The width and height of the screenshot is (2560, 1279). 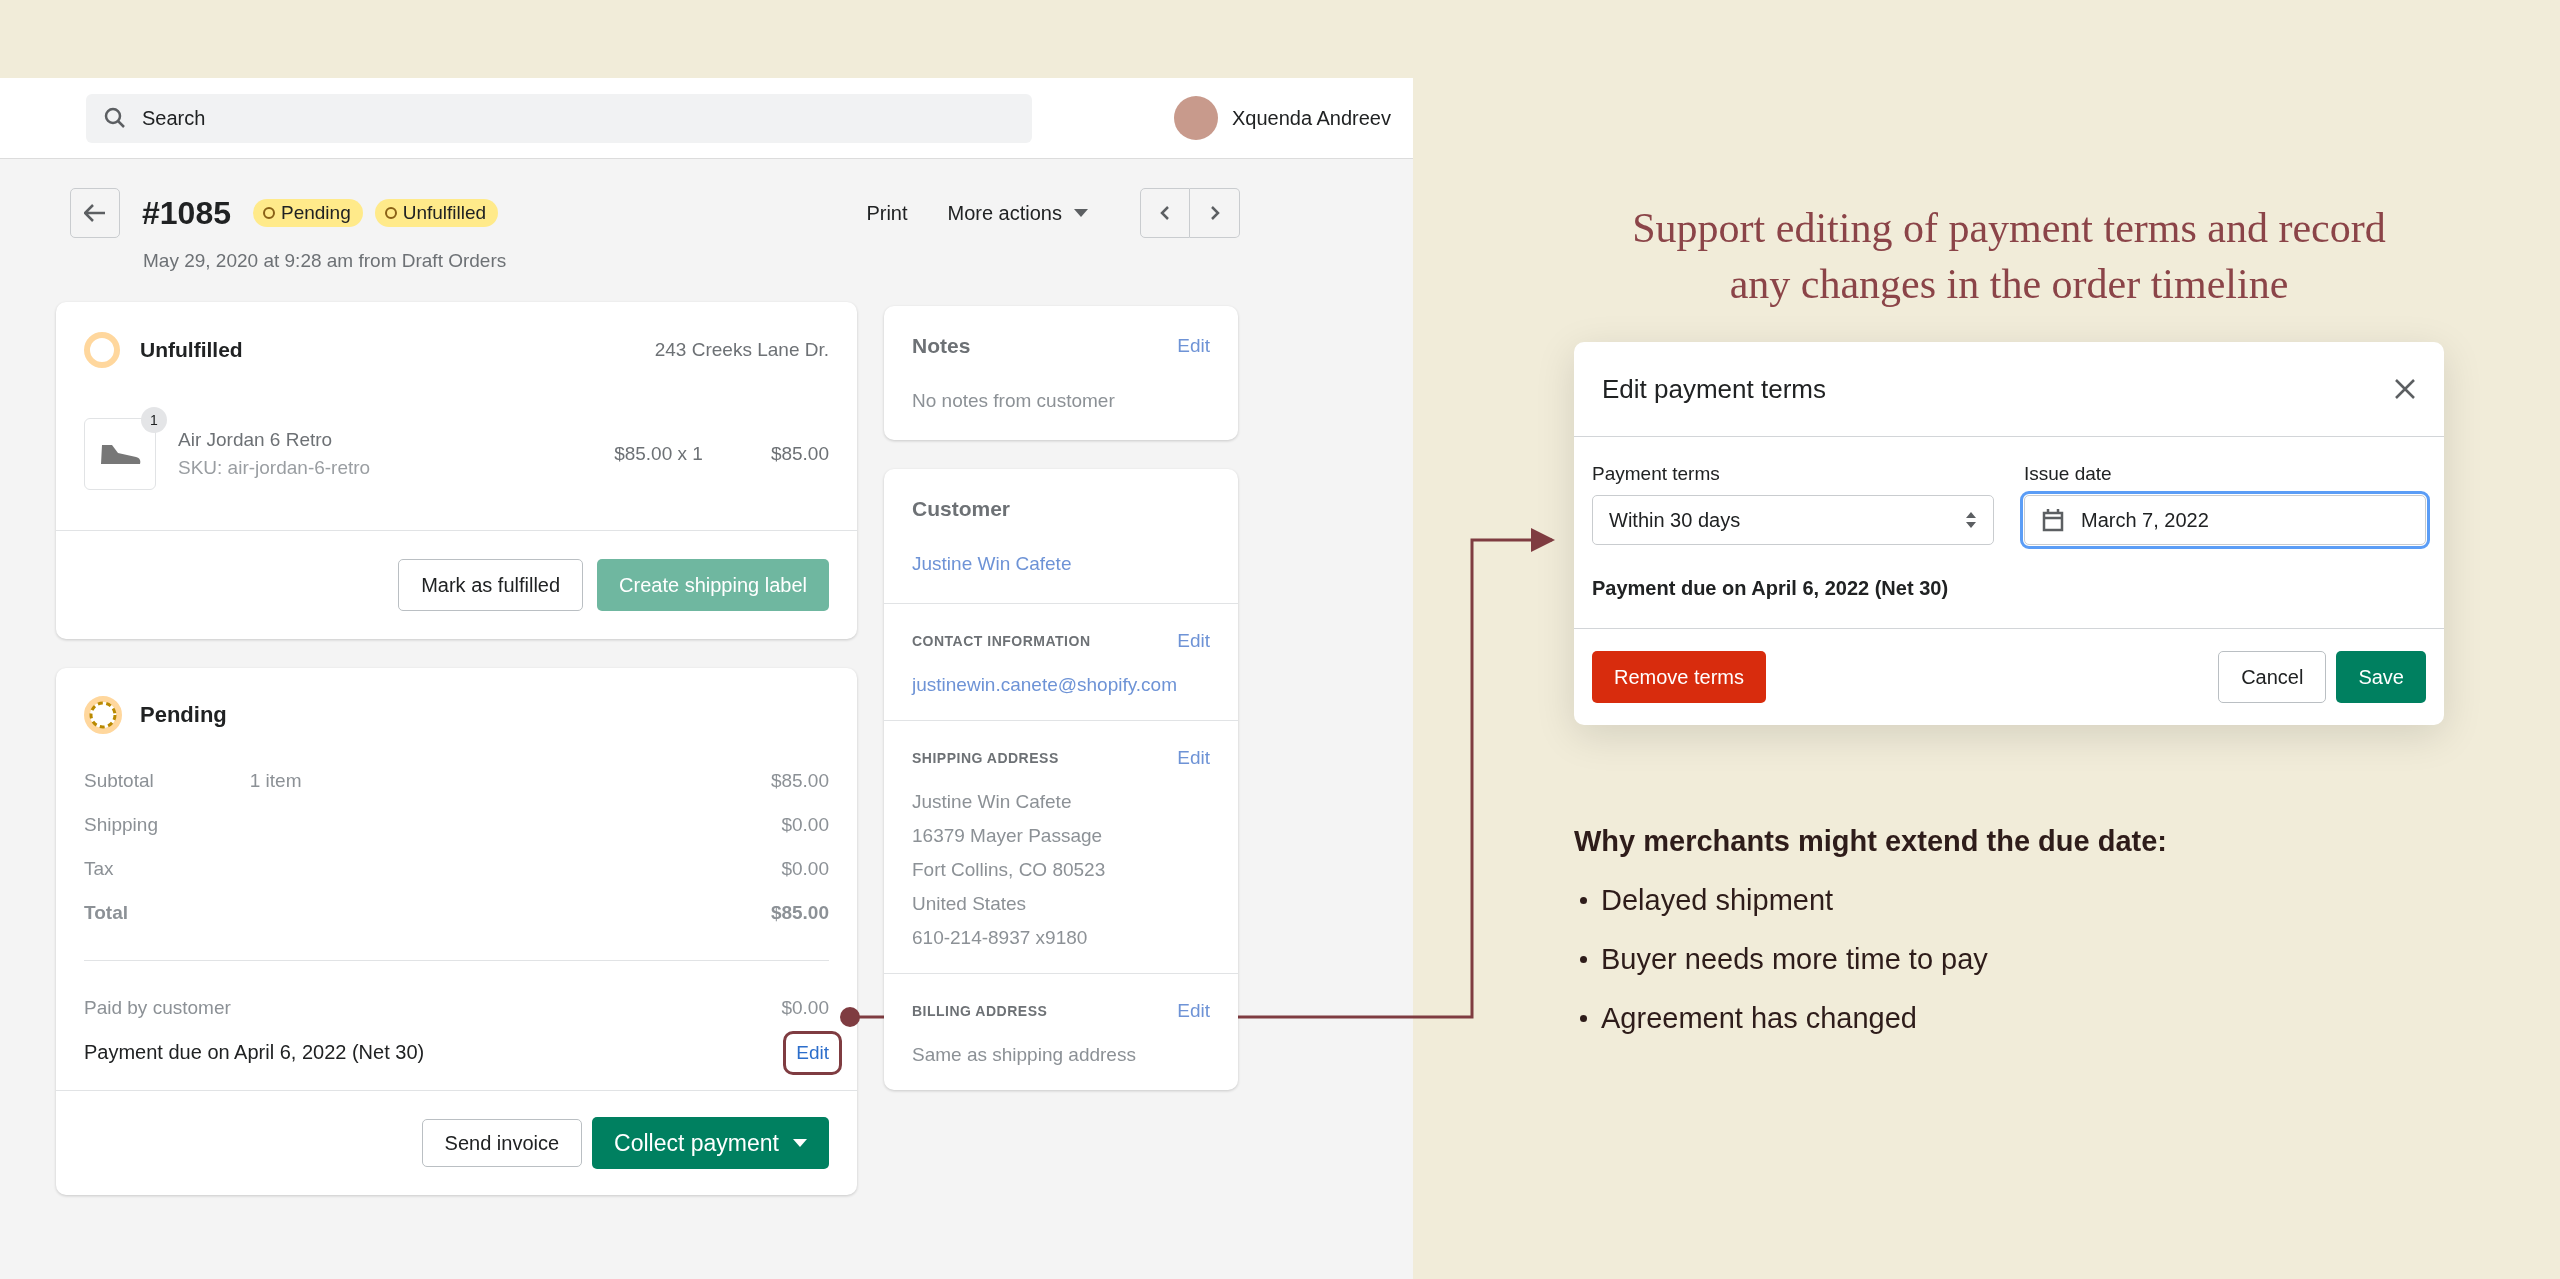 I want to click on collect-payment-button: Collect payment, so click(x=710, y=1143).